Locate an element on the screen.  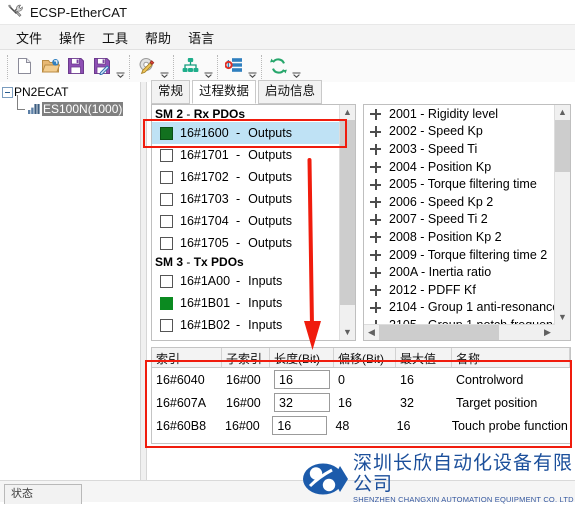
object-row: 2005 - Torque filtering time is located at coordinates (459, 184).